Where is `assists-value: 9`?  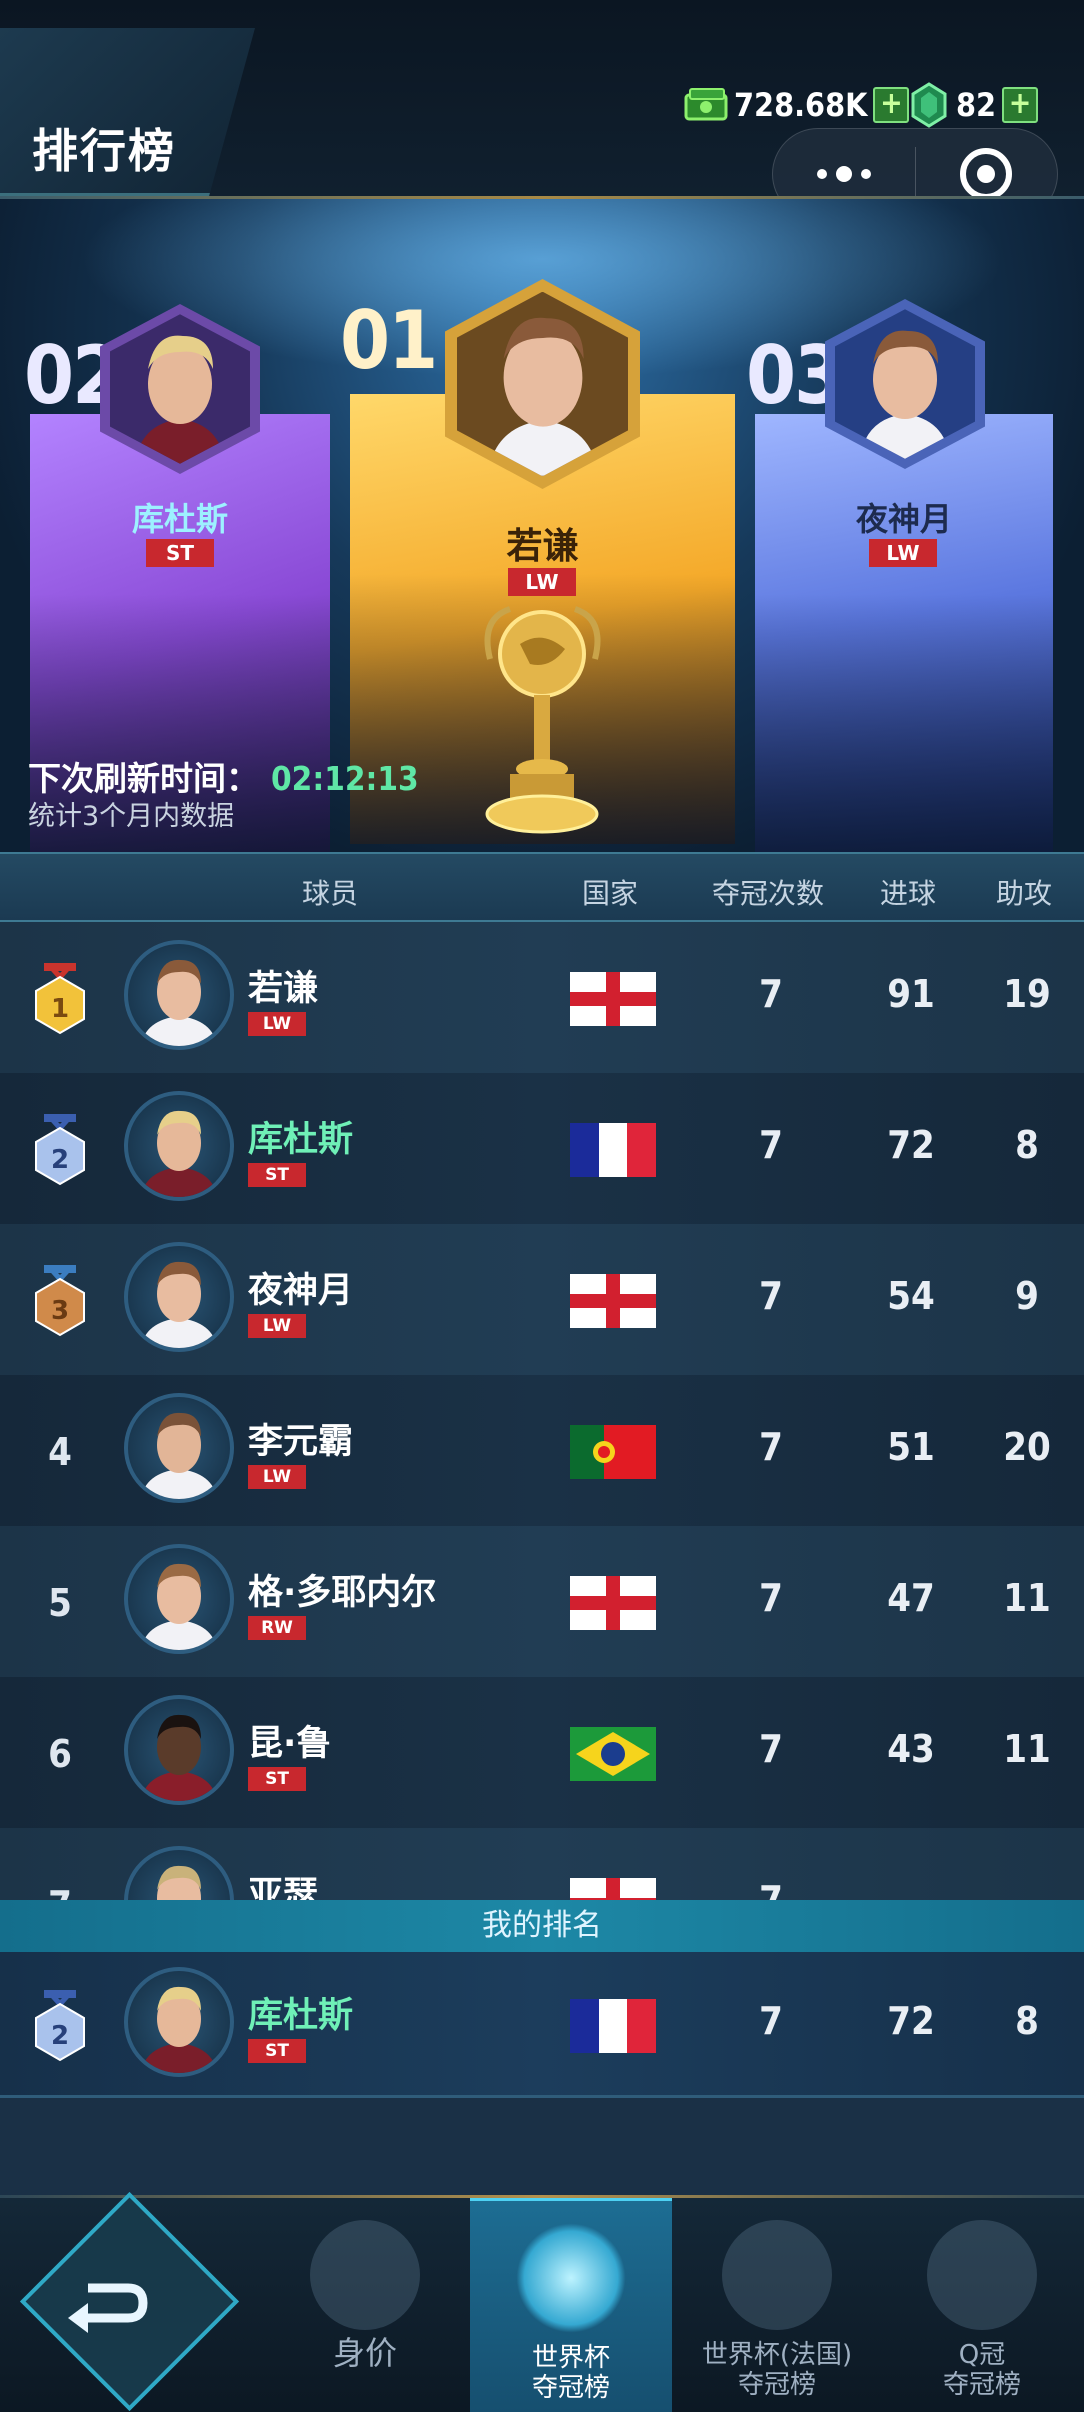
assists-value: 9 is located at coordinates (1027, 1296).